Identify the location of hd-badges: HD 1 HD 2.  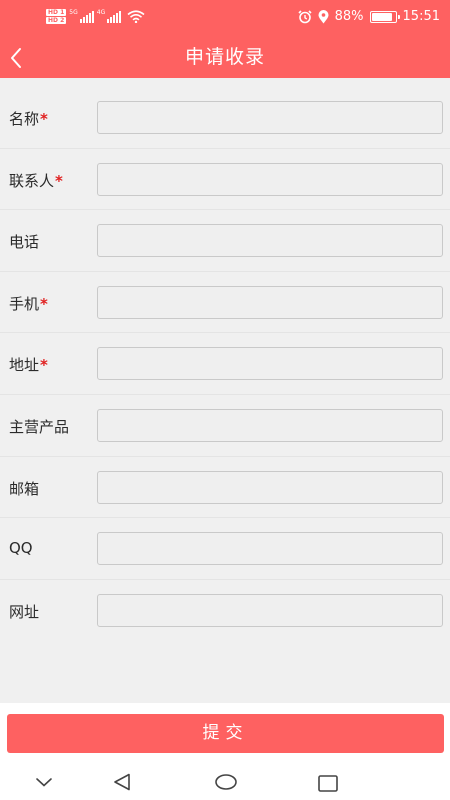
(56, 16).